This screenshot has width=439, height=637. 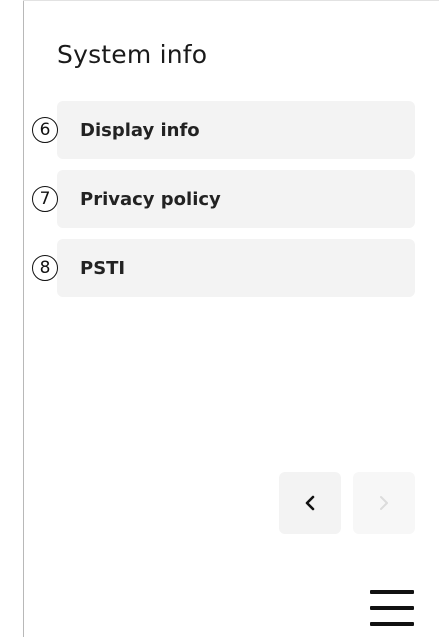 I want to click on previous-page-button, so click(x=310, y=503).